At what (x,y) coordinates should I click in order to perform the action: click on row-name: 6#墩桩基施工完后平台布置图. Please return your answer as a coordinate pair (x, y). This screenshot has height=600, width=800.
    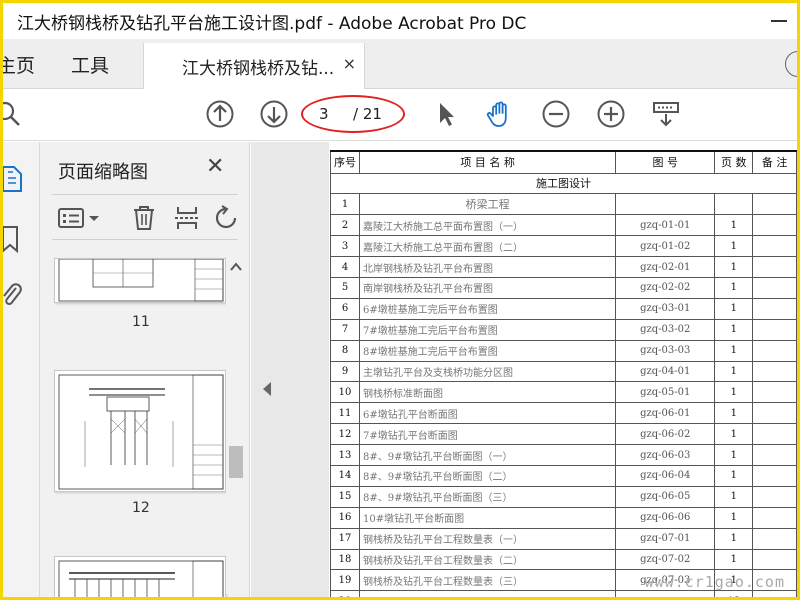
    Looking at the image, I should click on (487, 308).